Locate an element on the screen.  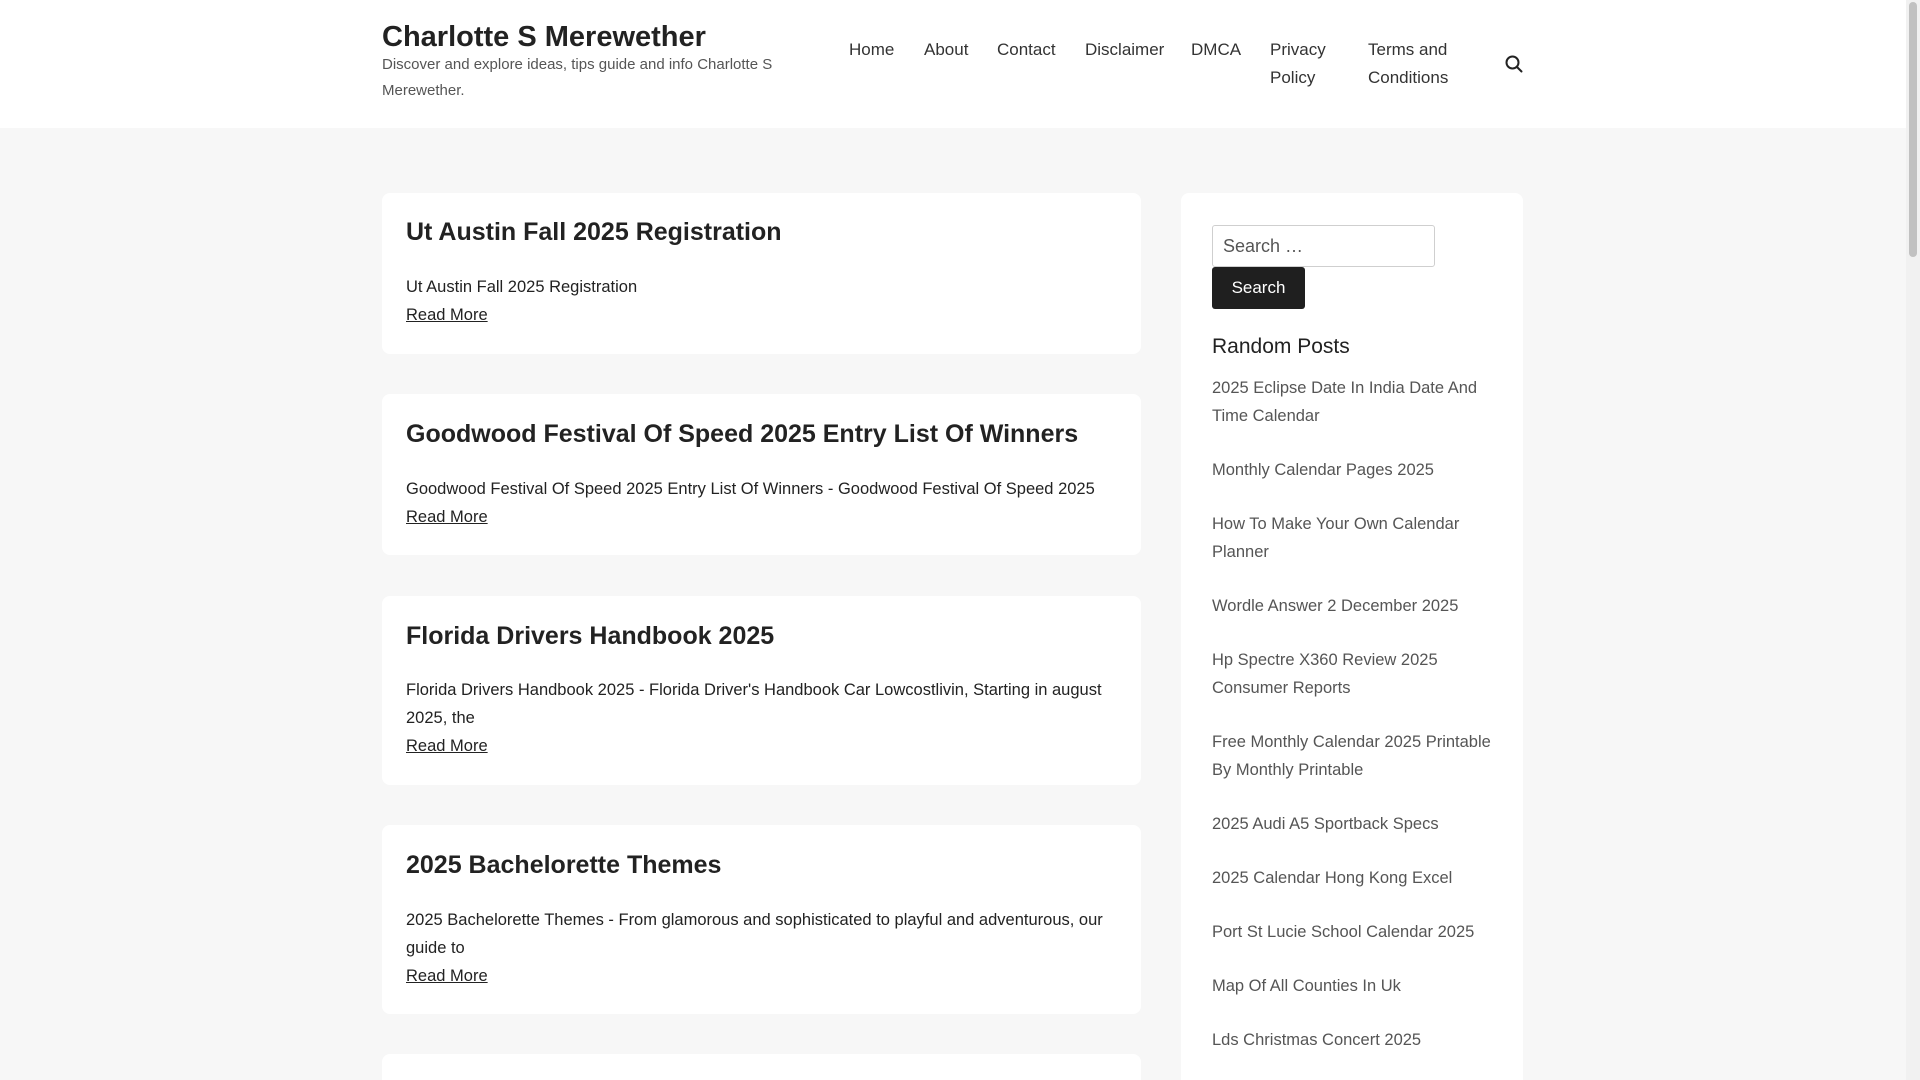
random-post-link: Port St Lucie School Calendar 2025 is located at coordinates (1352, 932).